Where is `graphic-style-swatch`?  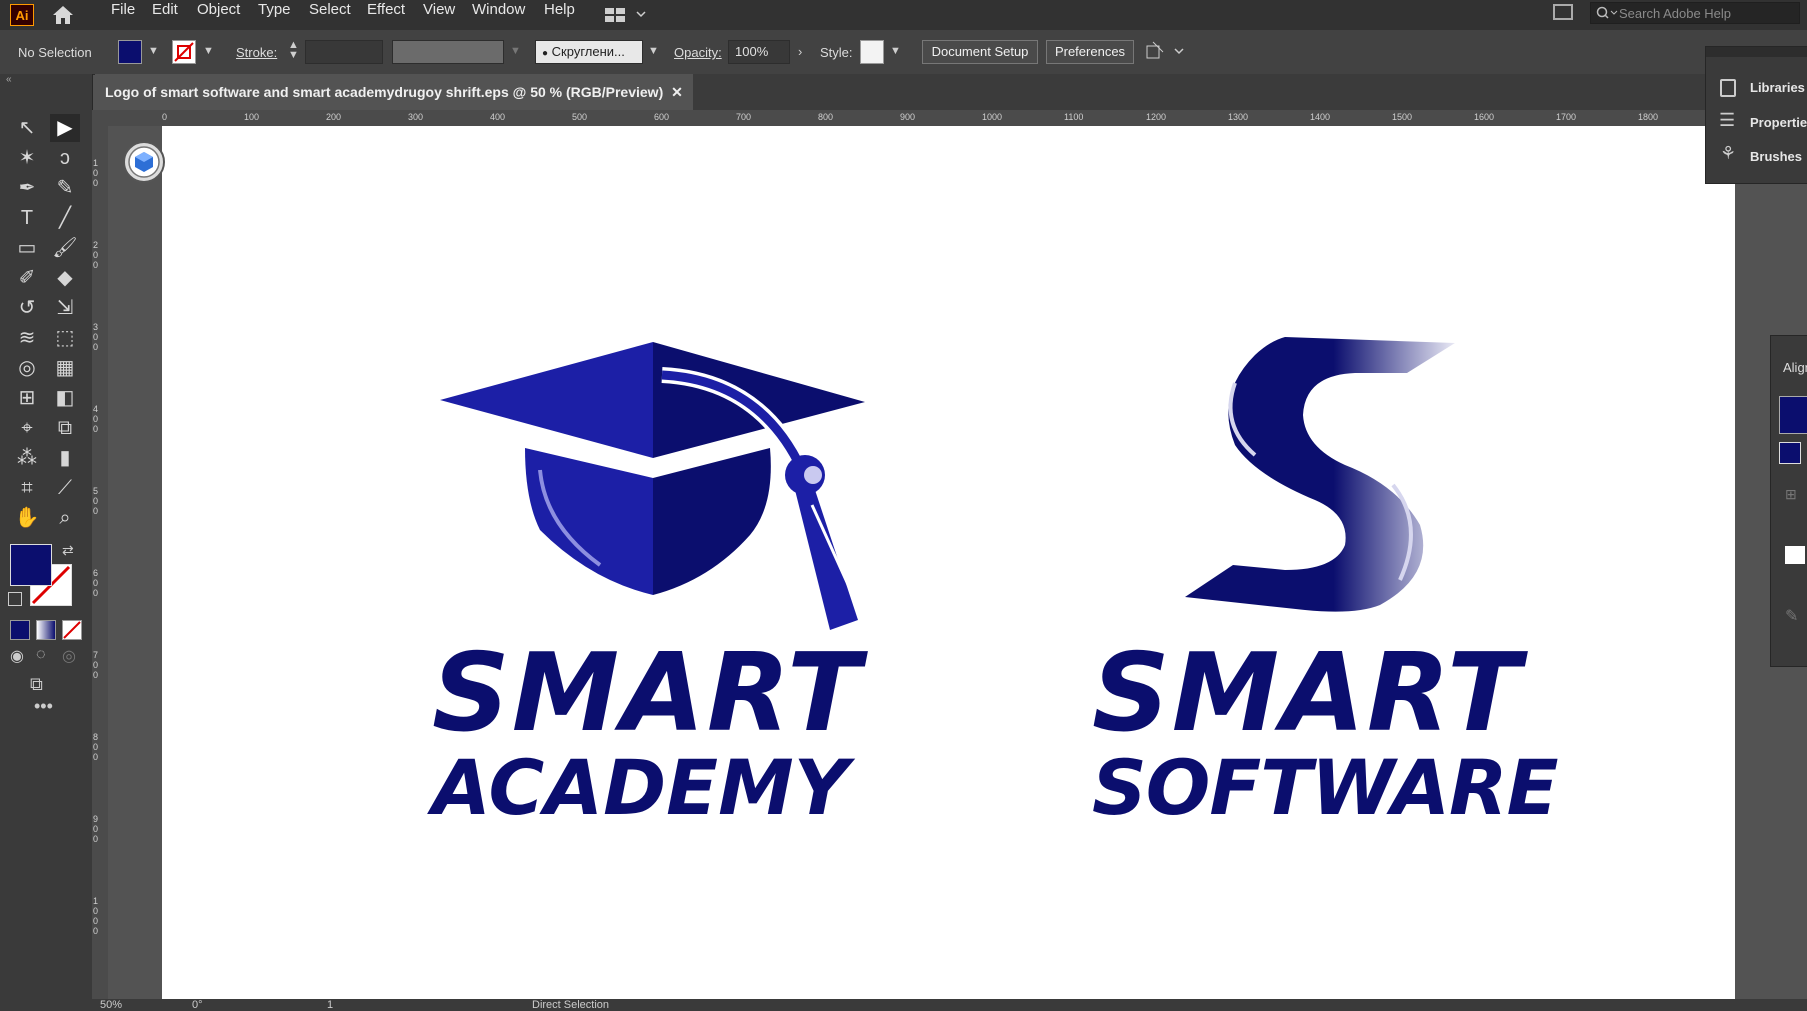 graphic-style-swatch is located at coordinates (872, 52).